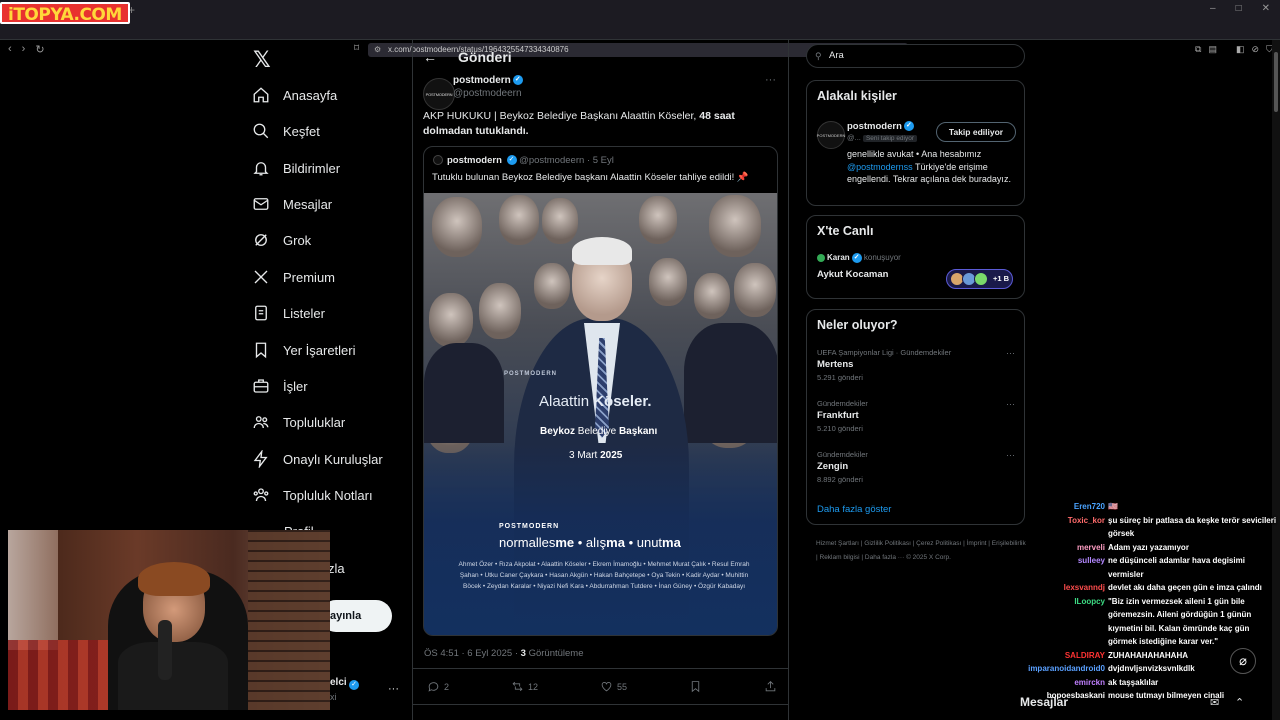 The height and width of the screenshot is (720, 1280). Describe the element at coordinates (309, 277) in the screenshot. I see `nav-label: Premium` at that location.